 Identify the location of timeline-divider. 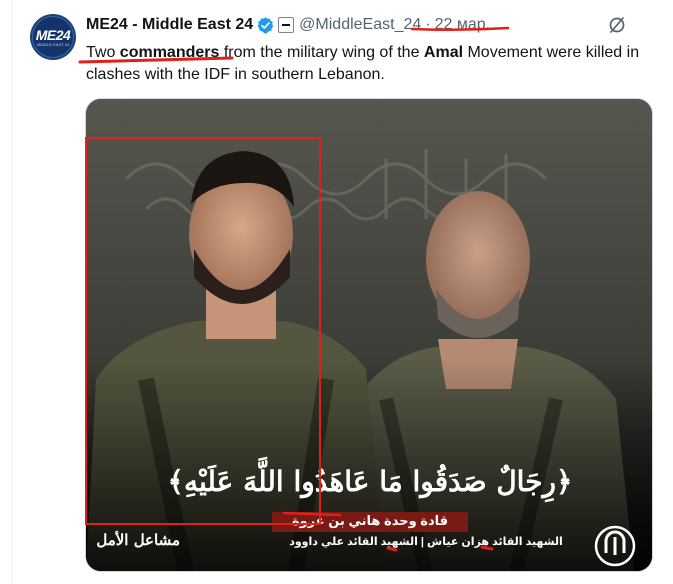
(11, 292).